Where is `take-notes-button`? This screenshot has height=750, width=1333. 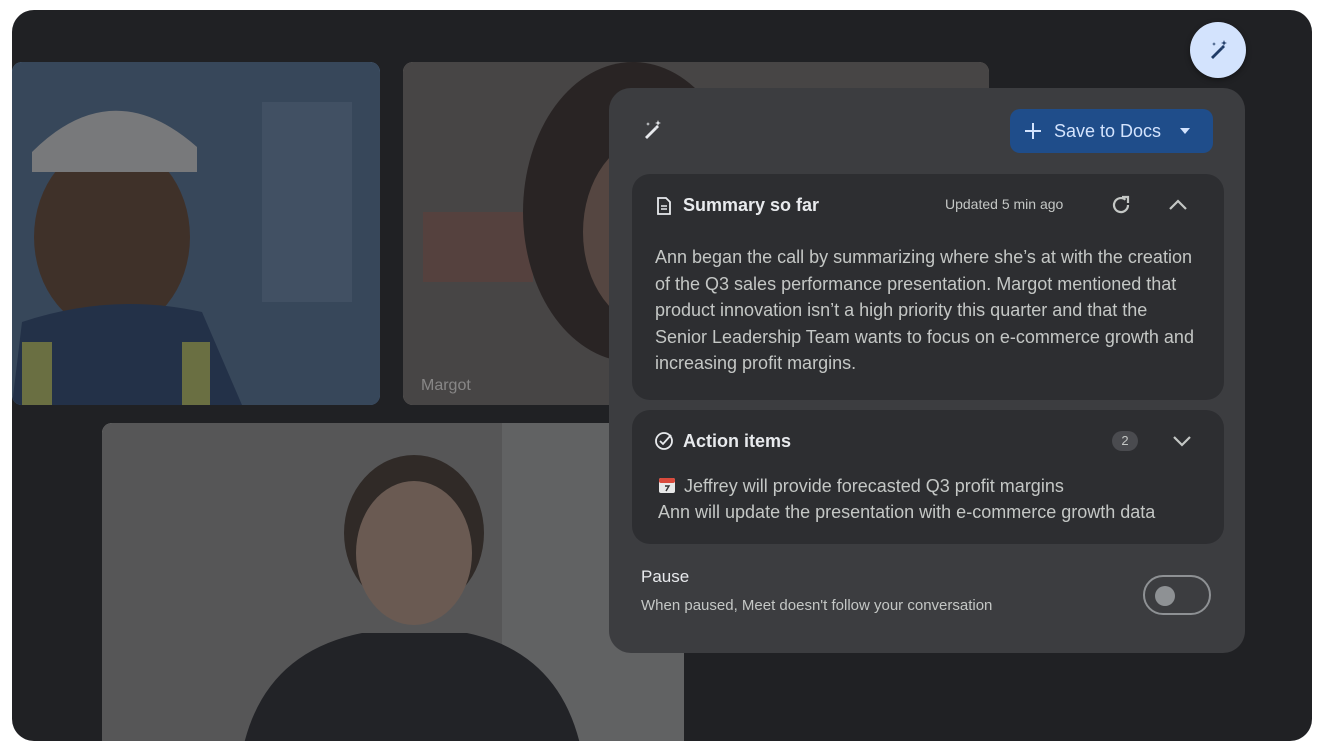
take-notes-button is located at coordinates (1218, 50).